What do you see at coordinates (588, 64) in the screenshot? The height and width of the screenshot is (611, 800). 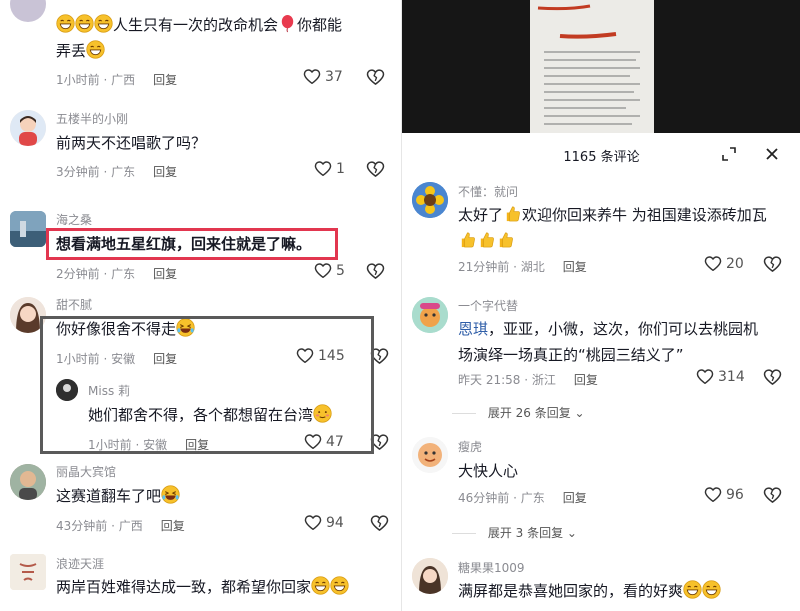 I see `document-lines-icon` at bounding box center [588, 64].